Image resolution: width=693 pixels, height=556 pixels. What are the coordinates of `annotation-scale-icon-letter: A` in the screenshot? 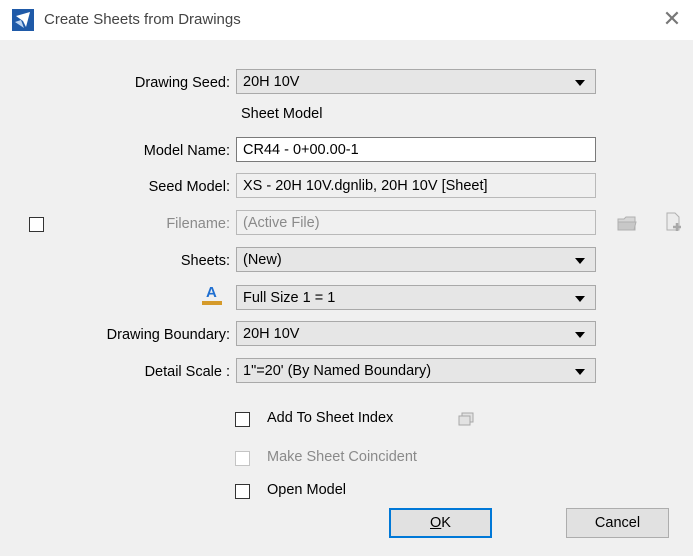 It's located at (211, 292).